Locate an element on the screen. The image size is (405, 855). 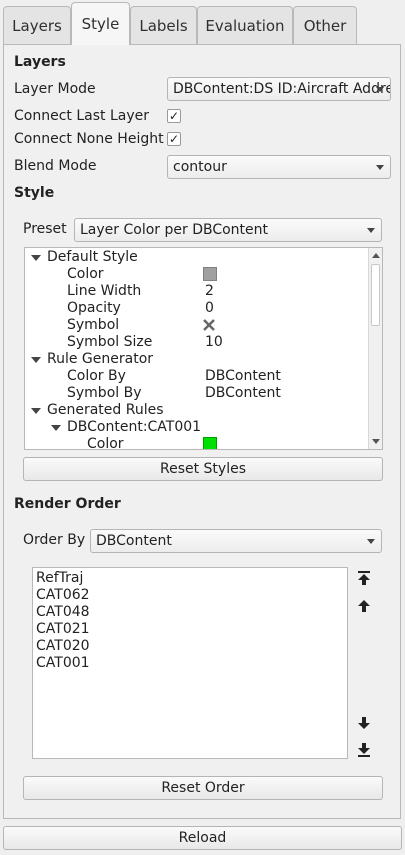
blend-mode-value: contour is located at coordinates (200, 167).